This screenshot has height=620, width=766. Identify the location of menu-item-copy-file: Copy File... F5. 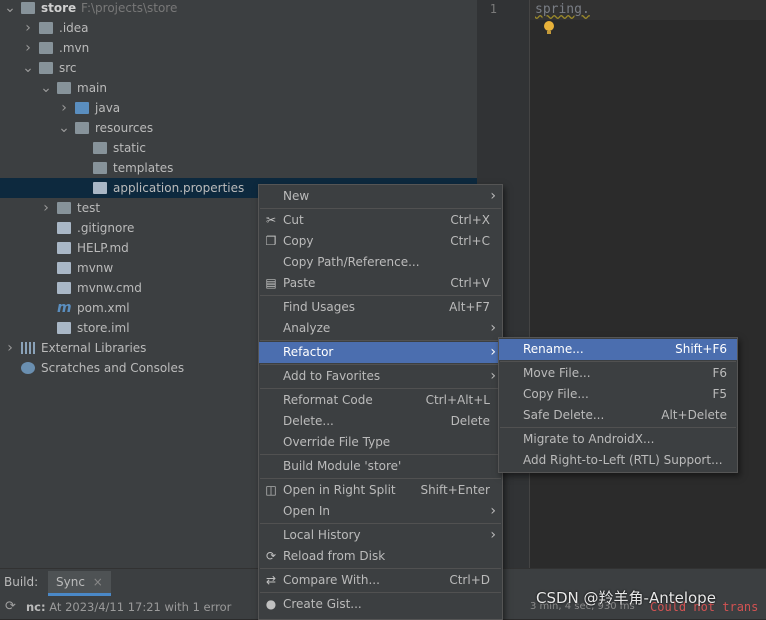
(618, 394).